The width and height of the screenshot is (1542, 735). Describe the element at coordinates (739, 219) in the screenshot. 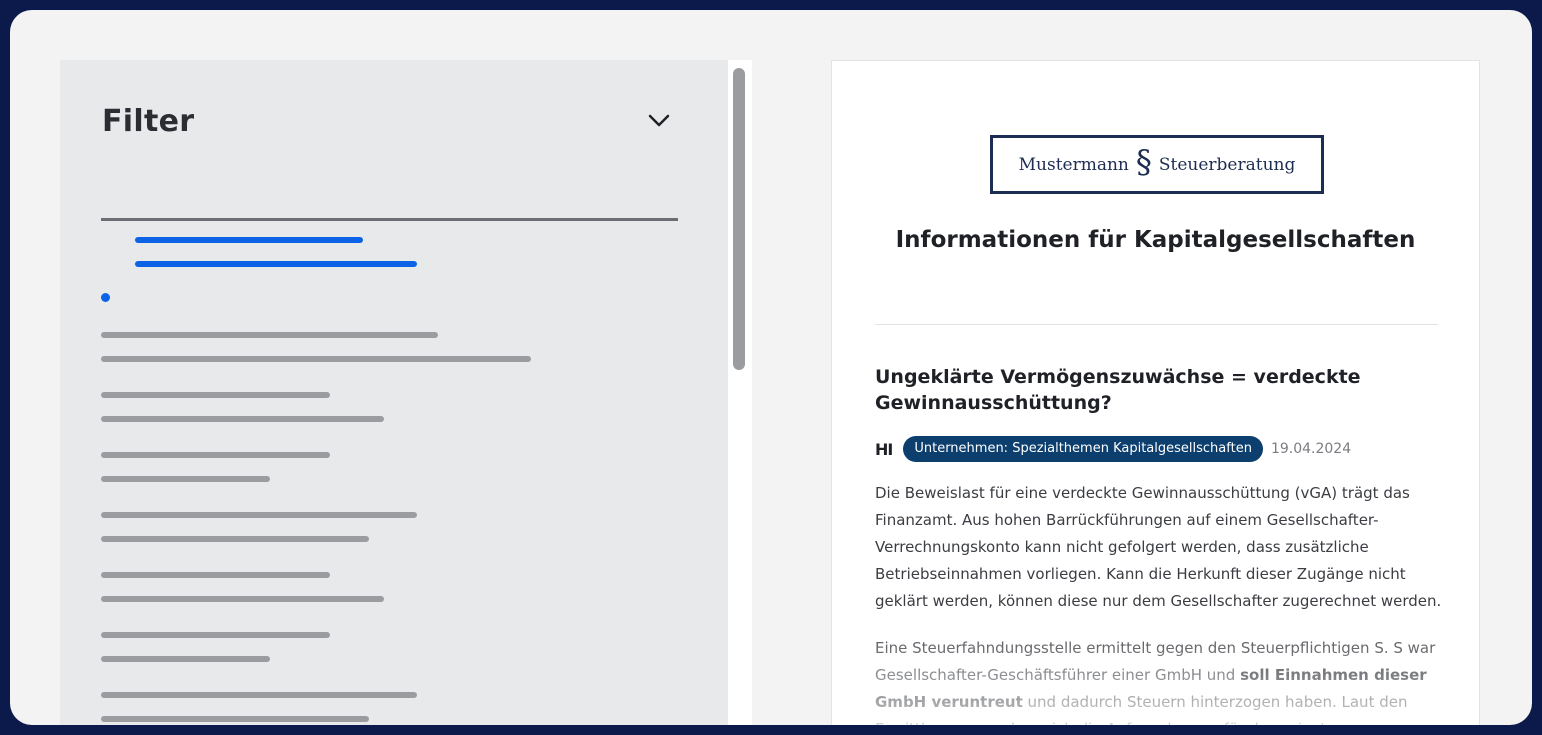

I see `scrollbar-thumb` at that location.